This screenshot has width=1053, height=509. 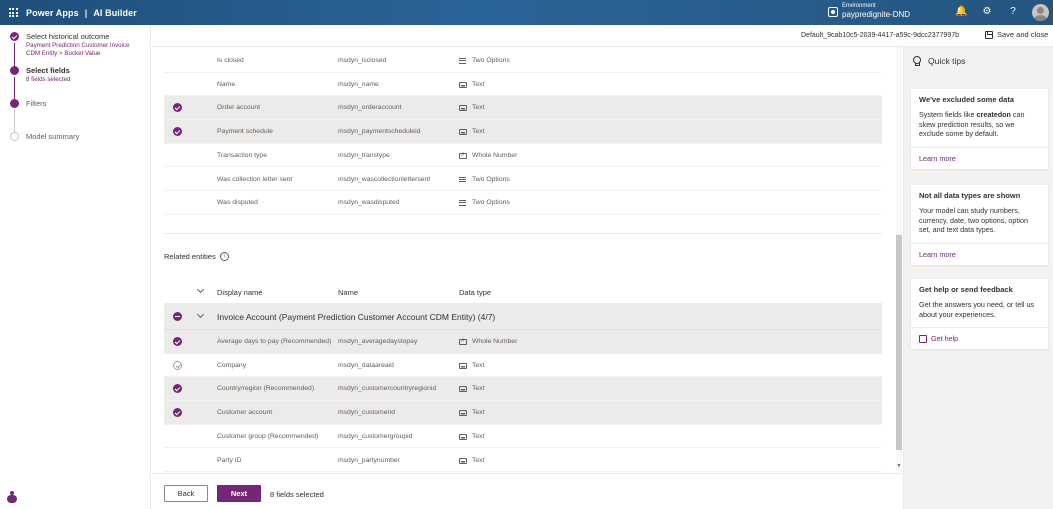 What do you see at coordinates (186, 493) in the screenshot?
I see `back-button: Back` at bounding box center [186, 493].